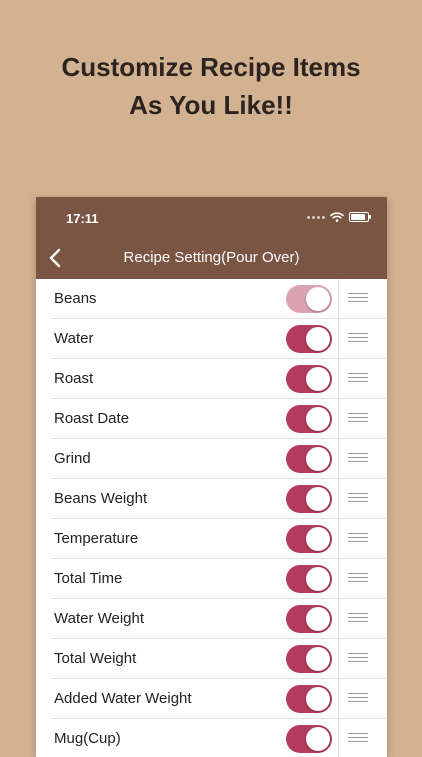 The height and width of the screenshot is (757, 422). I want to click on wifi-icon, so click(337, 217).